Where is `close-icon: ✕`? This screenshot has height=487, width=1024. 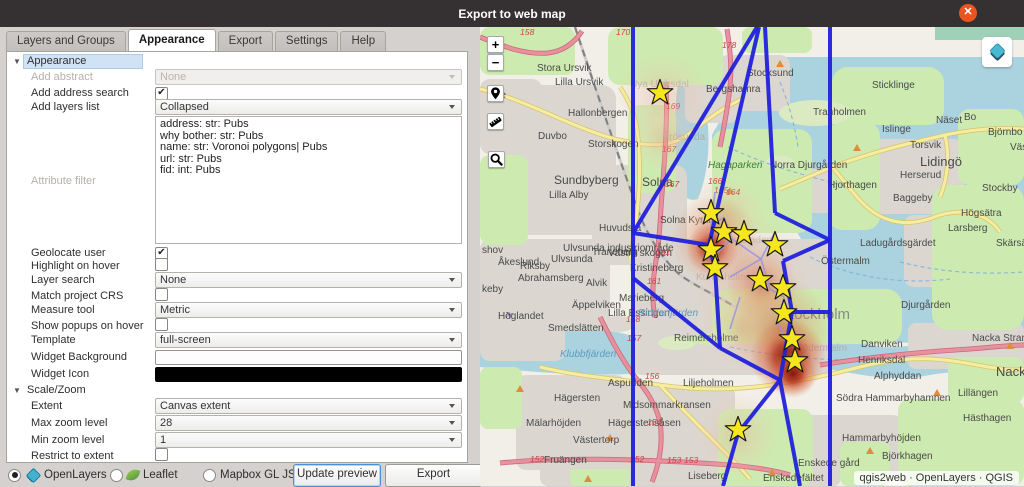 close-icon: ✕ is located at coordinates (968, 13).